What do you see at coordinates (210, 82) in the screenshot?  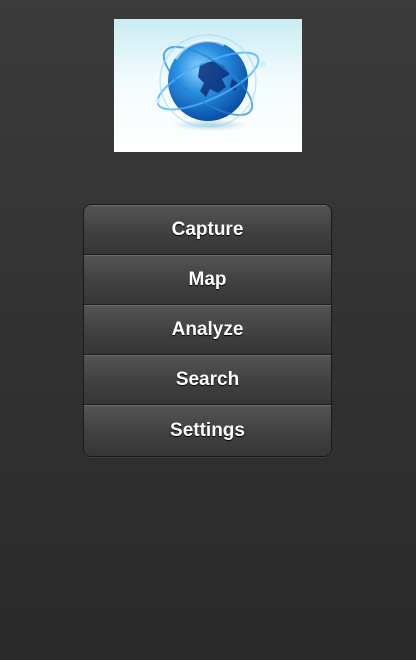 I see `globe-icon` at bounding box center [210, 82].